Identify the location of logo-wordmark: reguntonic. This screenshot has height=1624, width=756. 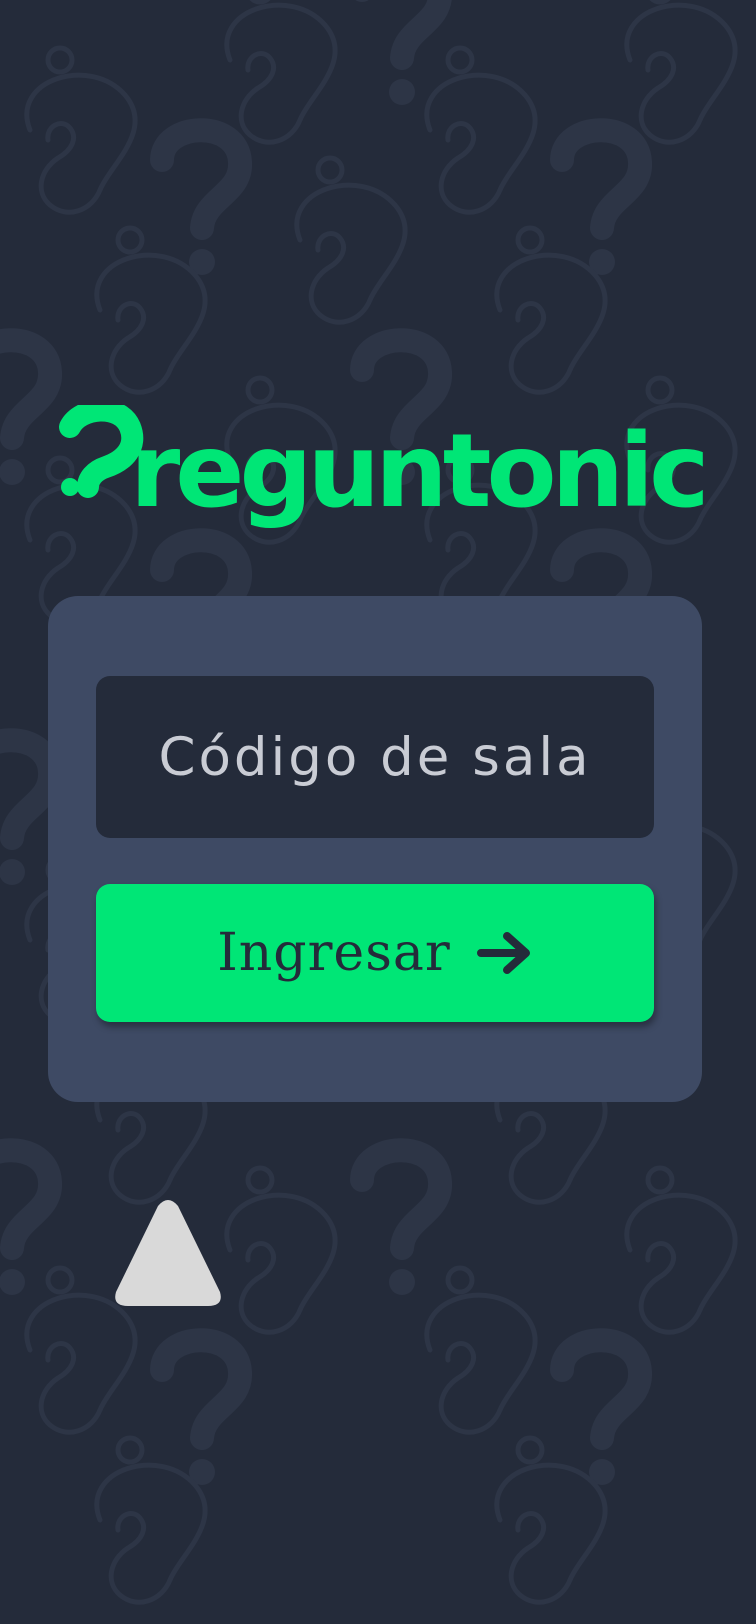
(420, 471).